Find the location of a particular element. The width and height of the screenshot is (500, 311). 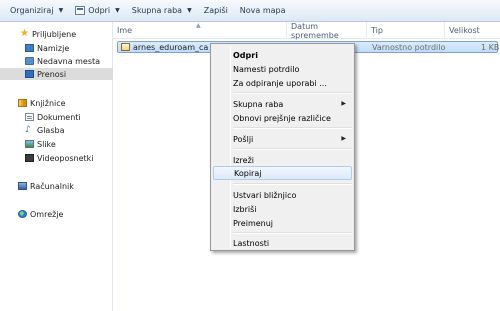

nav-favorites-label: Priljubljene is located at coordinates (54, 34).